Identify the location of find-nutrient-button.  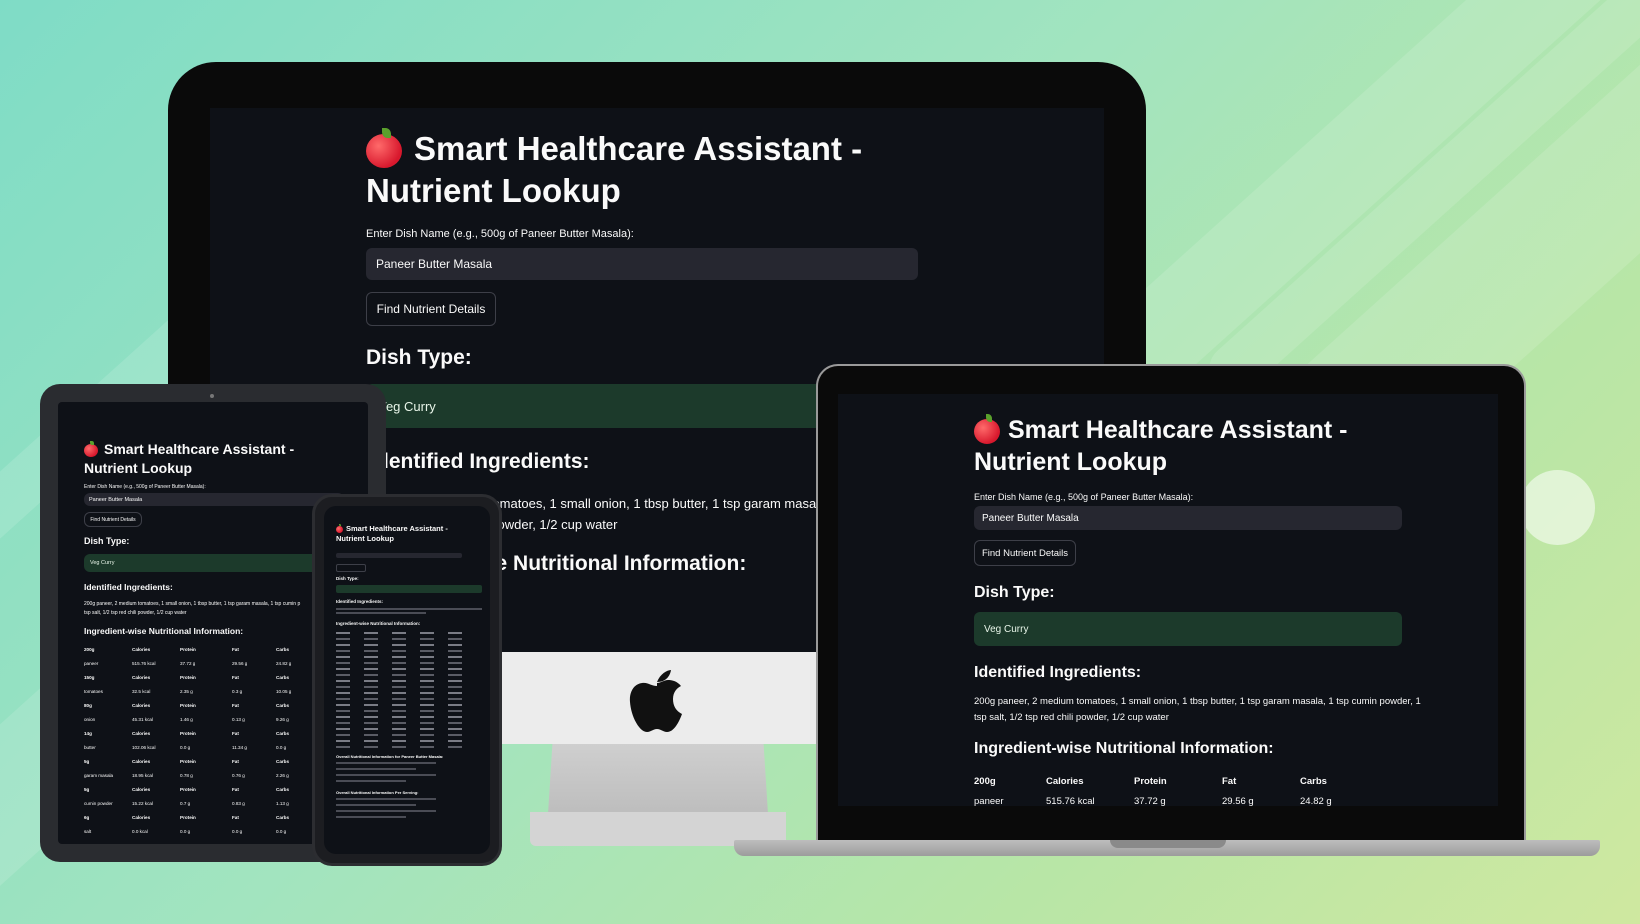
(351, 568).